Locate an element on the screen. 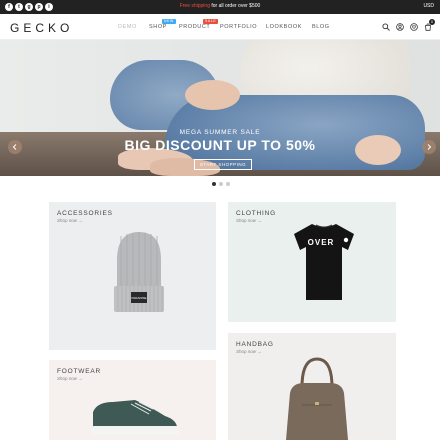 This screenshot has width=440, height=440. category-title: CLOTHING is located at coordinates (256, 213).